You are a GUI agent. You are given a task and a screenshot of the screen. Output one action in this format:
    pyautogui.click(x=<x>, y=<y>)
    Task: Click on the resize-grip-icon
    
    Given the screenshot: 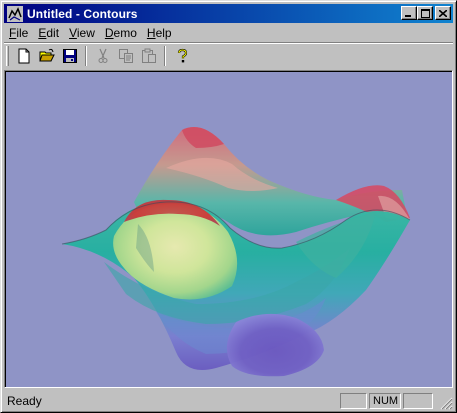 What is the action you would take?
    pyautogui.click(x=446, y=403)
    